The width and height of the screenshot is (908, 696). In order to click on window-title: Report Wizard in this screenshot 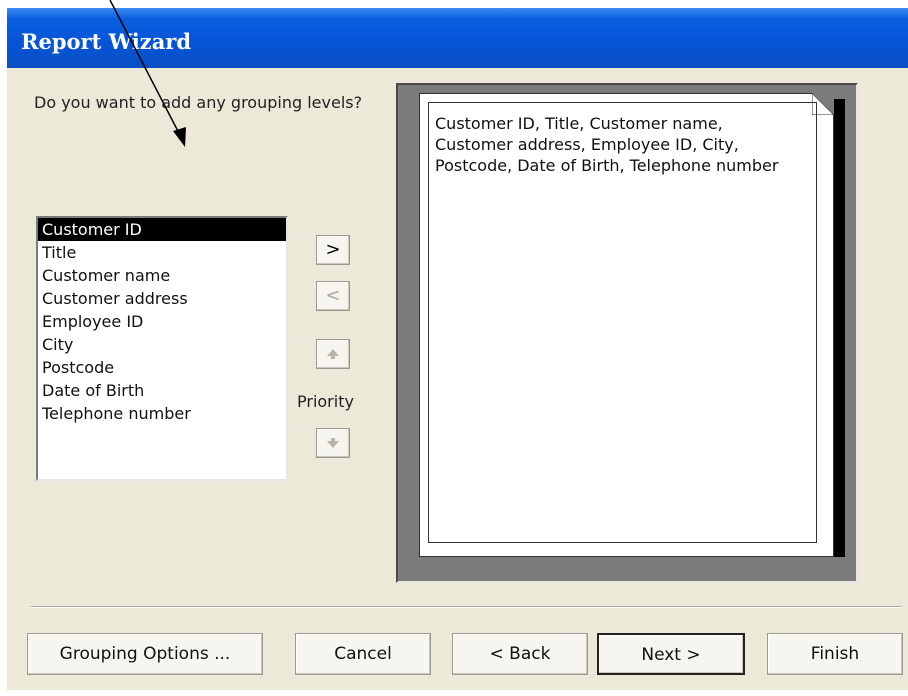, I will do `click(106, 41)`.